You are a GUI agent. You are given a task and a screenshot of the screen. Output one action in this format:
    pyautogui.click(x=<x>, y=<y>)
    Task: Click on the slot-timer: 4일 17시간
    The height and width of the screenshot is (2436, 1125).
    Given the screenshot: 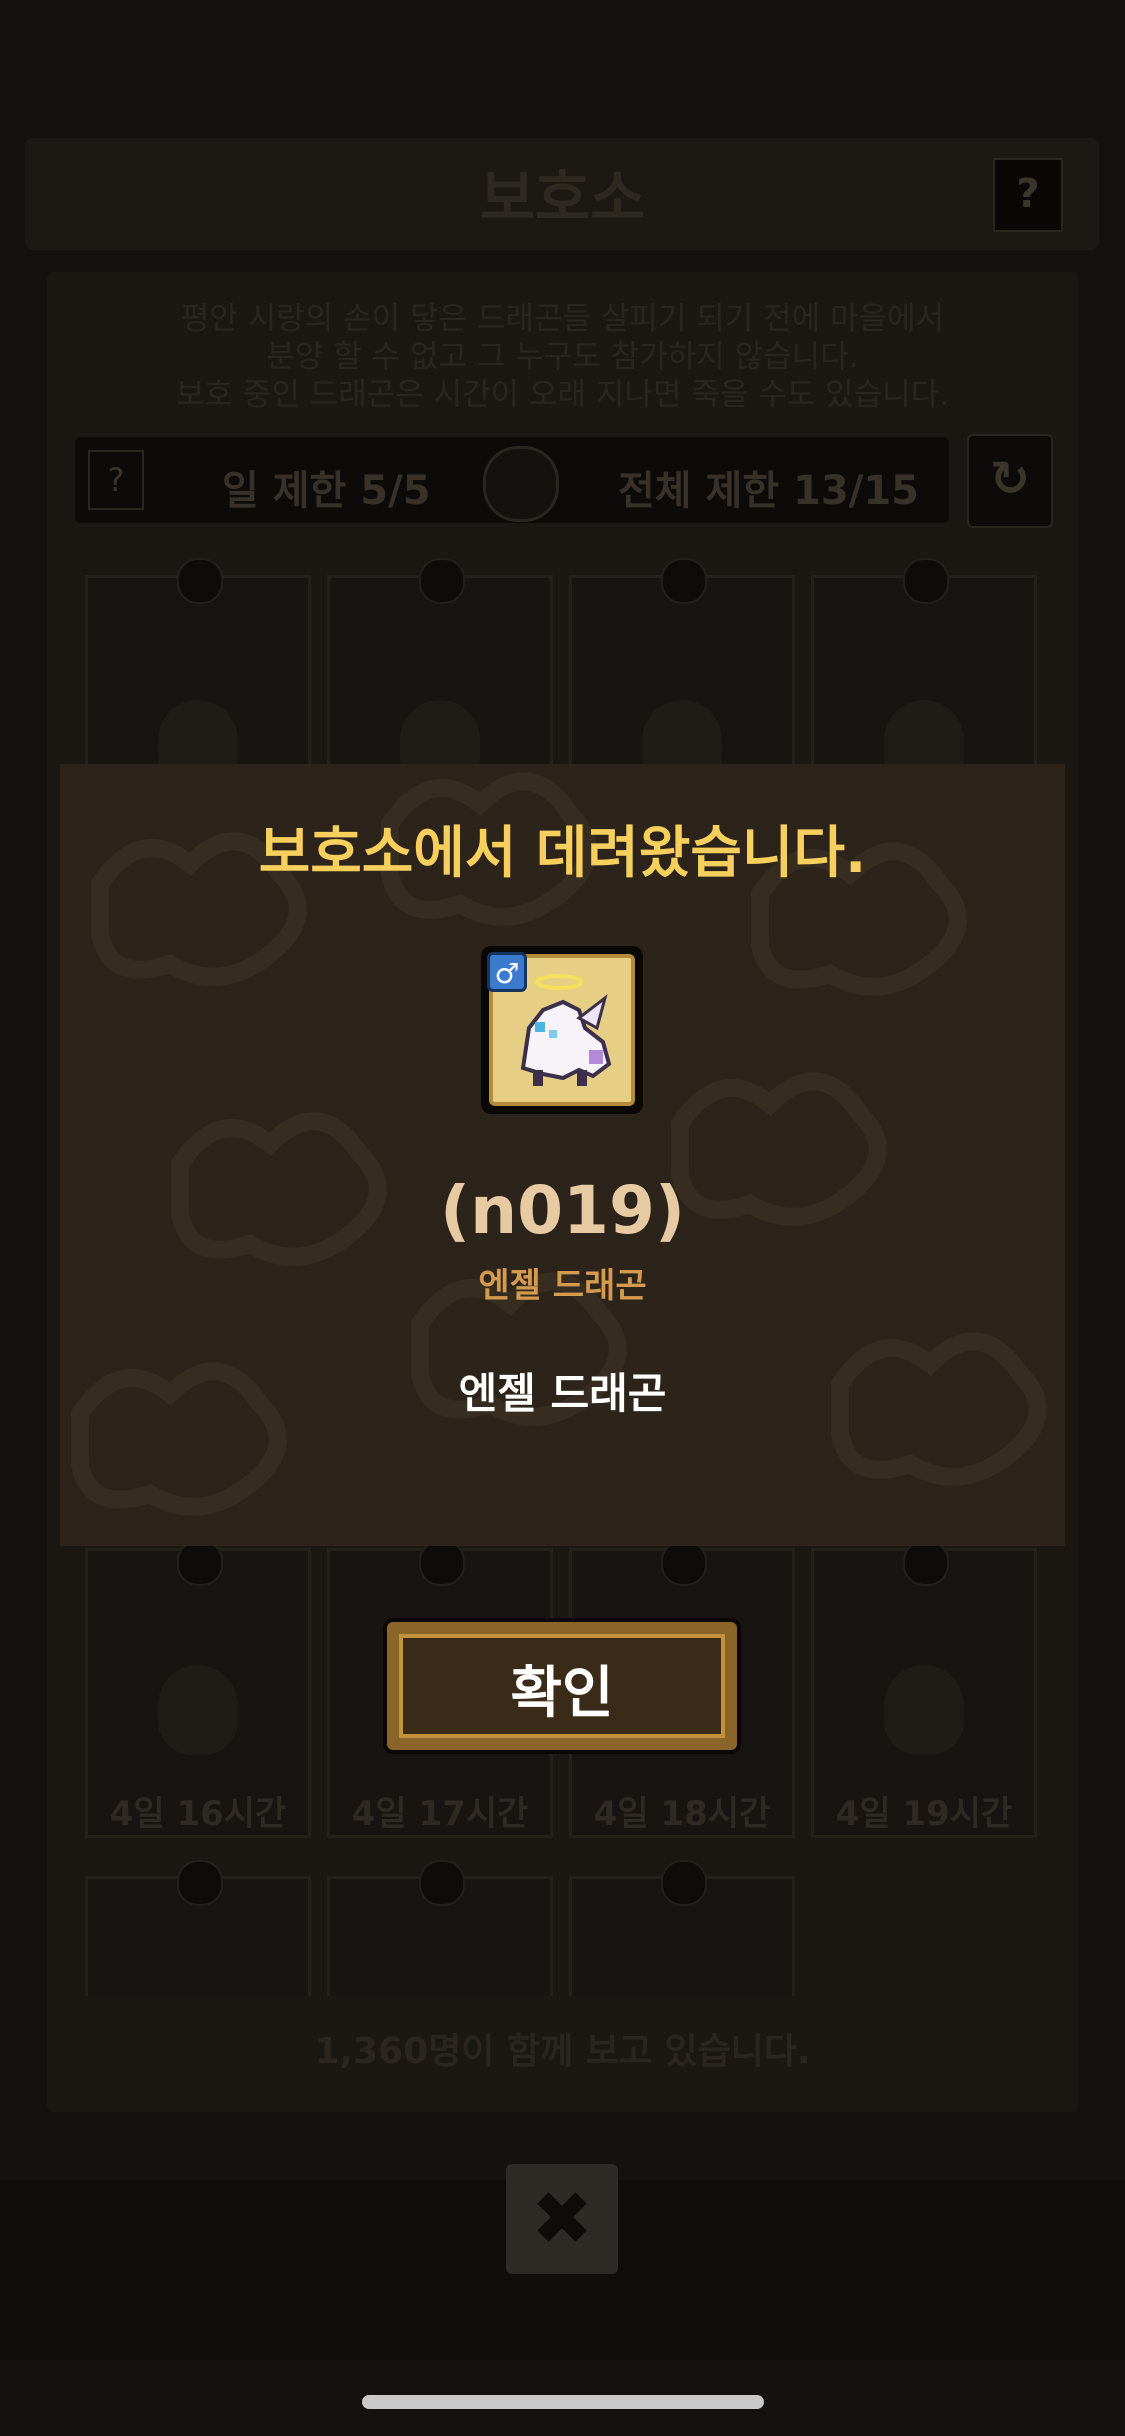 What is the action you would take?
    pyautogui.click(x=440, y=1814)
    